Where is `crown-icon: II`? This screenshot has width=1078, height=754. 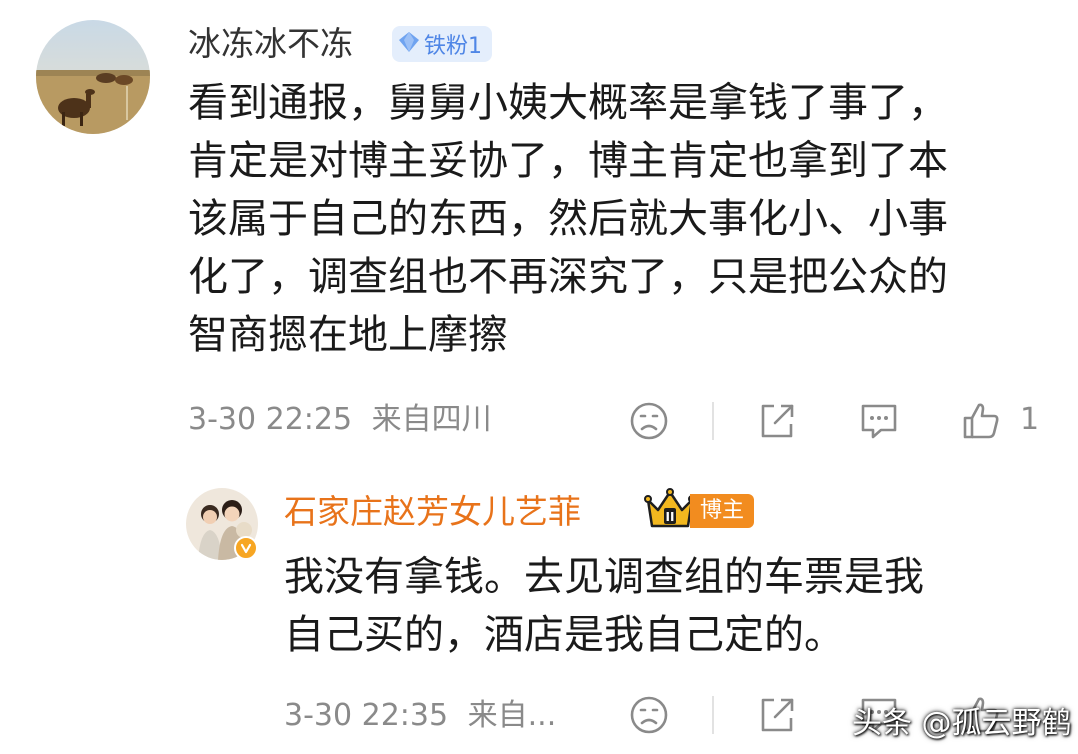 crown-icon: II is located at coordinates (670, 511).